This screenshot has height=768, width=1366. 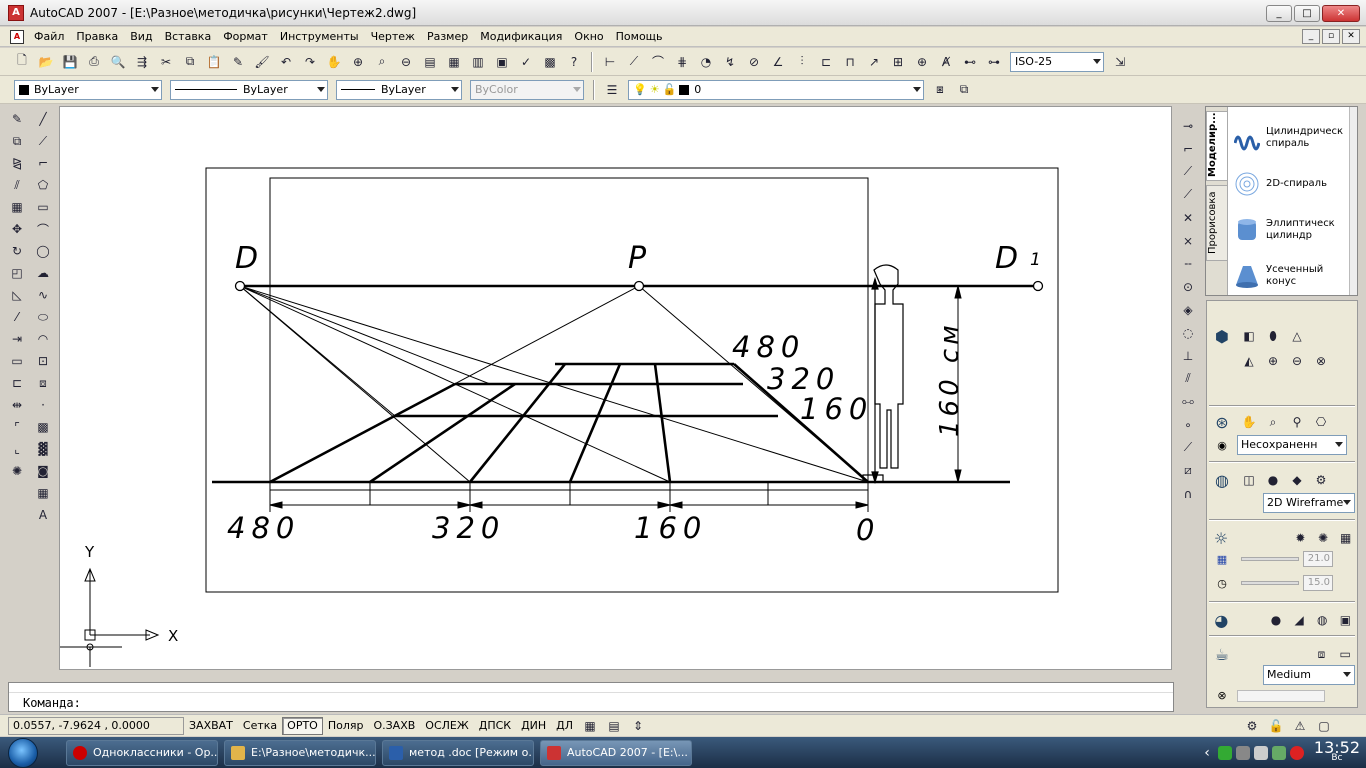 I want to click on cone-icon: △, so click(x=1297, y=336).